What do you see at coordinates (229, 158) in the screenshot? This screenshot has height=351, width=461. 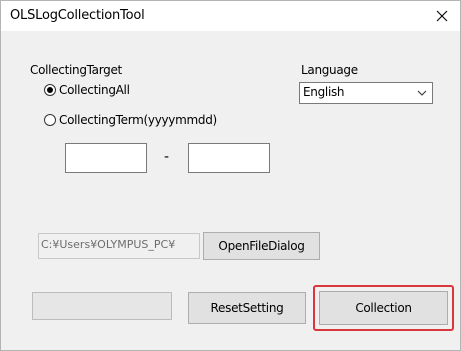 I see `term-to-input` at bounding box center [229, 158].